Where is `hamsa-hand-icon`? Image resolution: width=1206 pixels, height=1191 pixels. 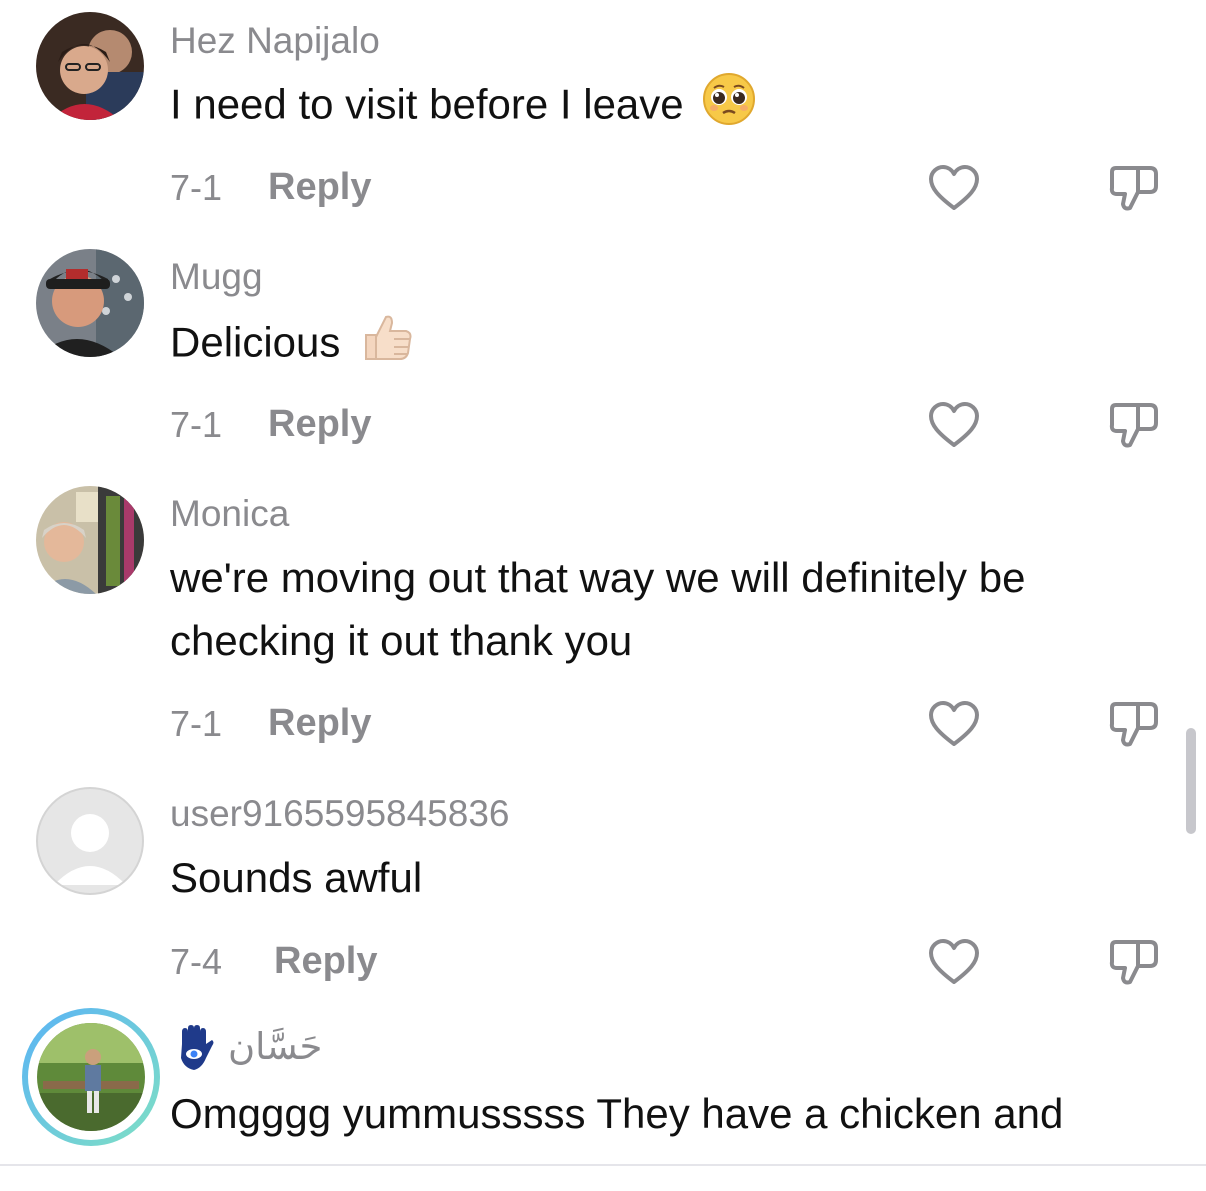
hamsa-hand-icon is located at coordinates (194, 1050).